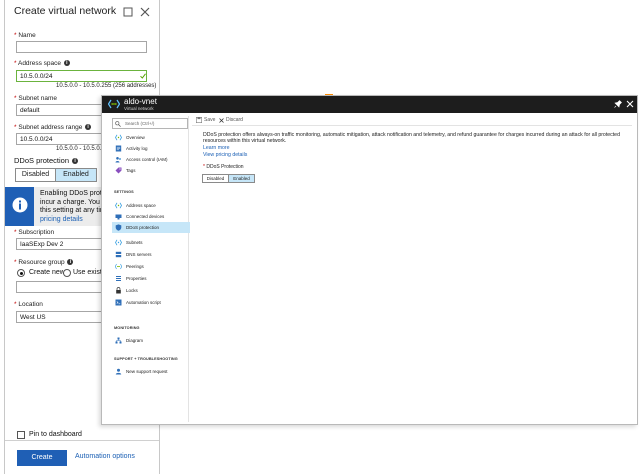 This screenshot has width=640, height=474. I want to click on menu-item-dns-servers: DNS servers, so click(151, 254).